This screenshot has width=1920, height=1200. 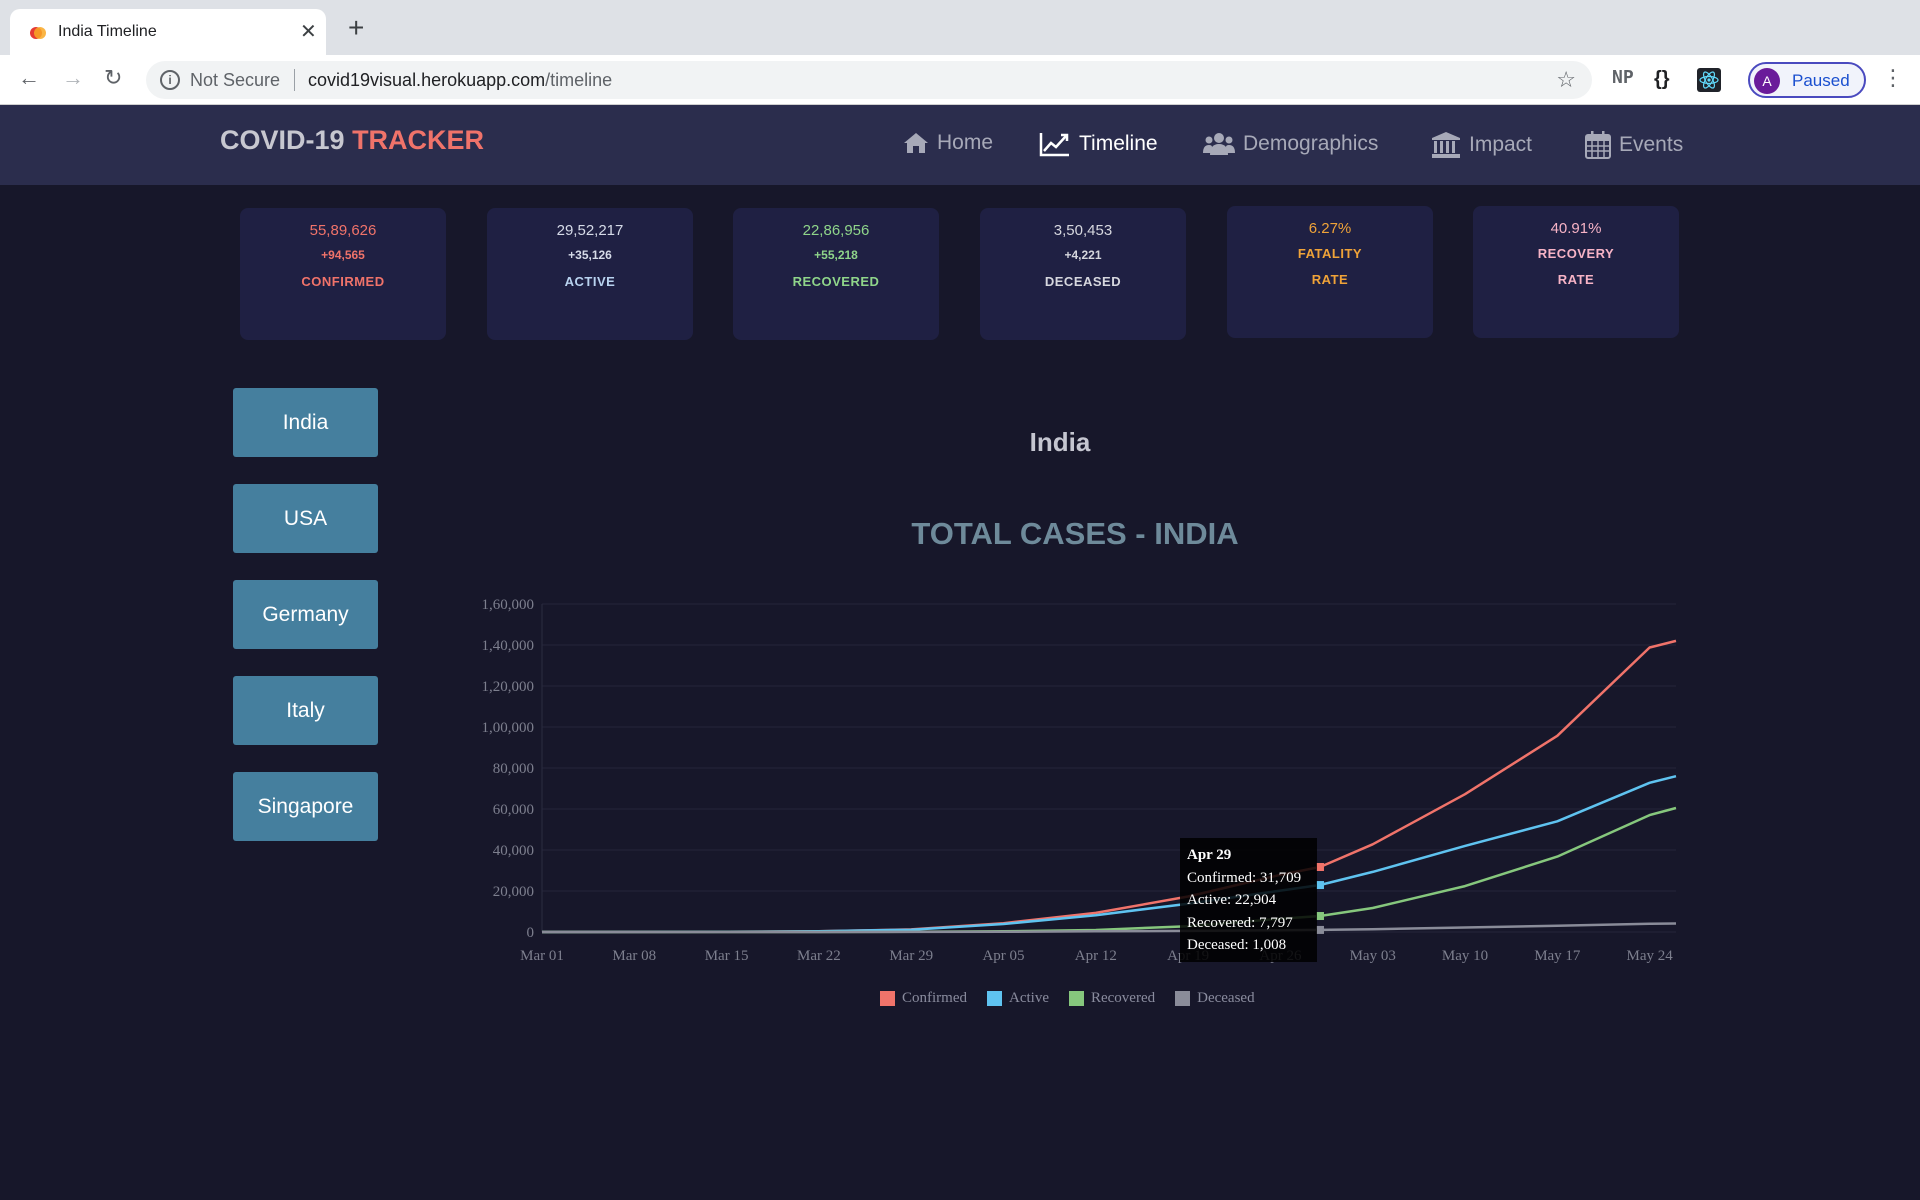 I want to click on tooltip-line: Deceased: 1,008, so click(x=1237, y=945).